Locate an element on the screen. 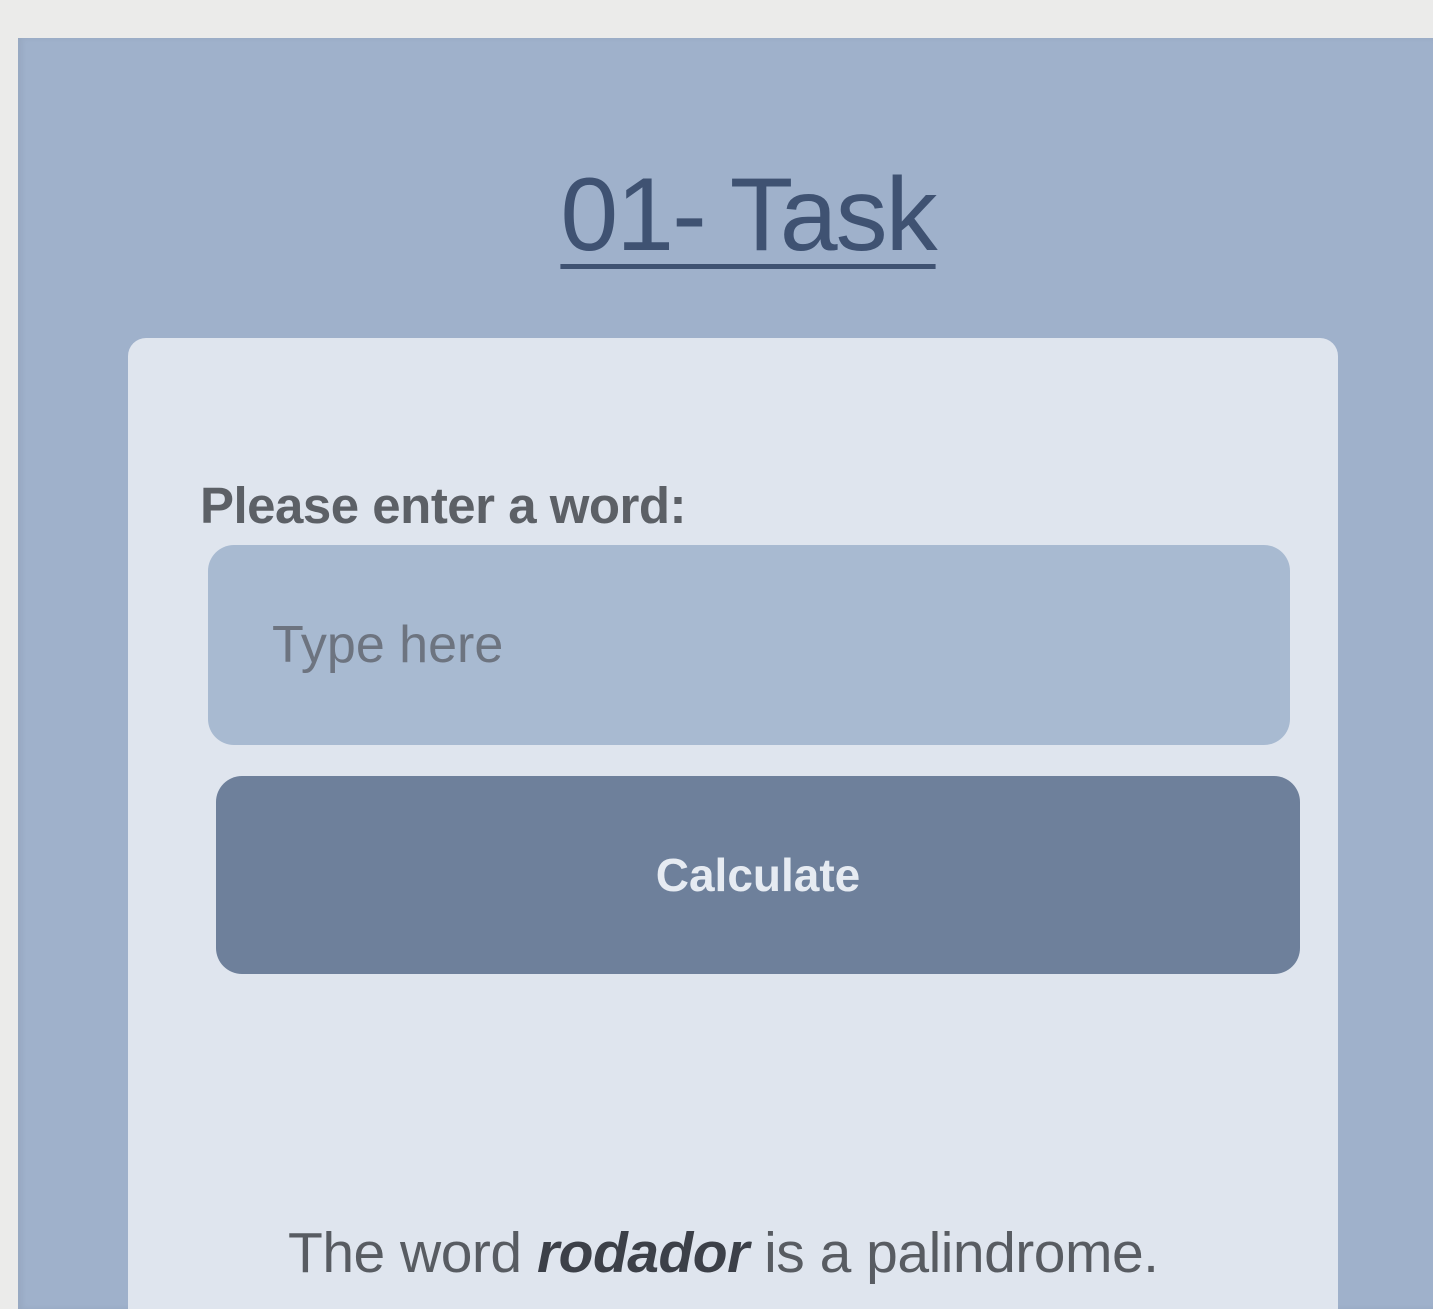 Image resolution: width=1433 pixels, height=1309 pixels. result-suffix: is a palindrome. is located at coordinates (953, 1253).